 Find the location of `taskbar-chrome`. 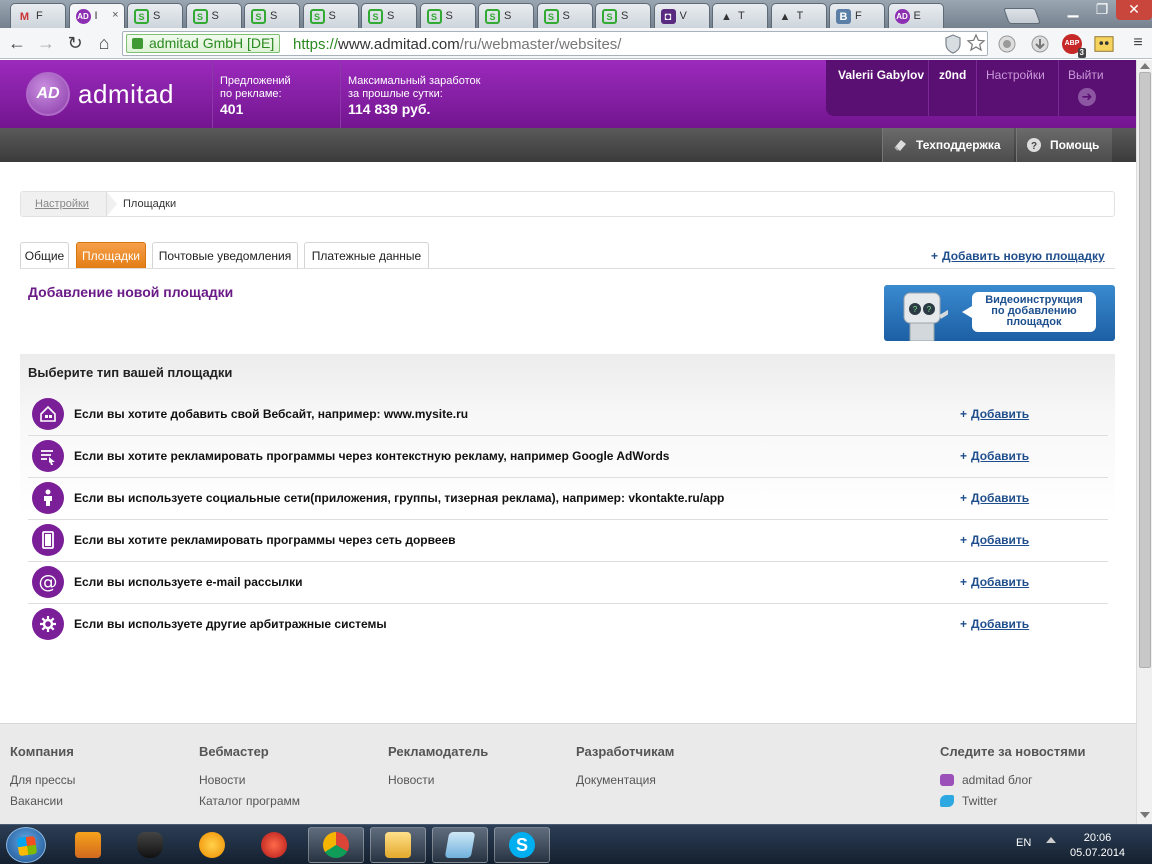

taskbar-chrome is located at coordinates (336, 845).